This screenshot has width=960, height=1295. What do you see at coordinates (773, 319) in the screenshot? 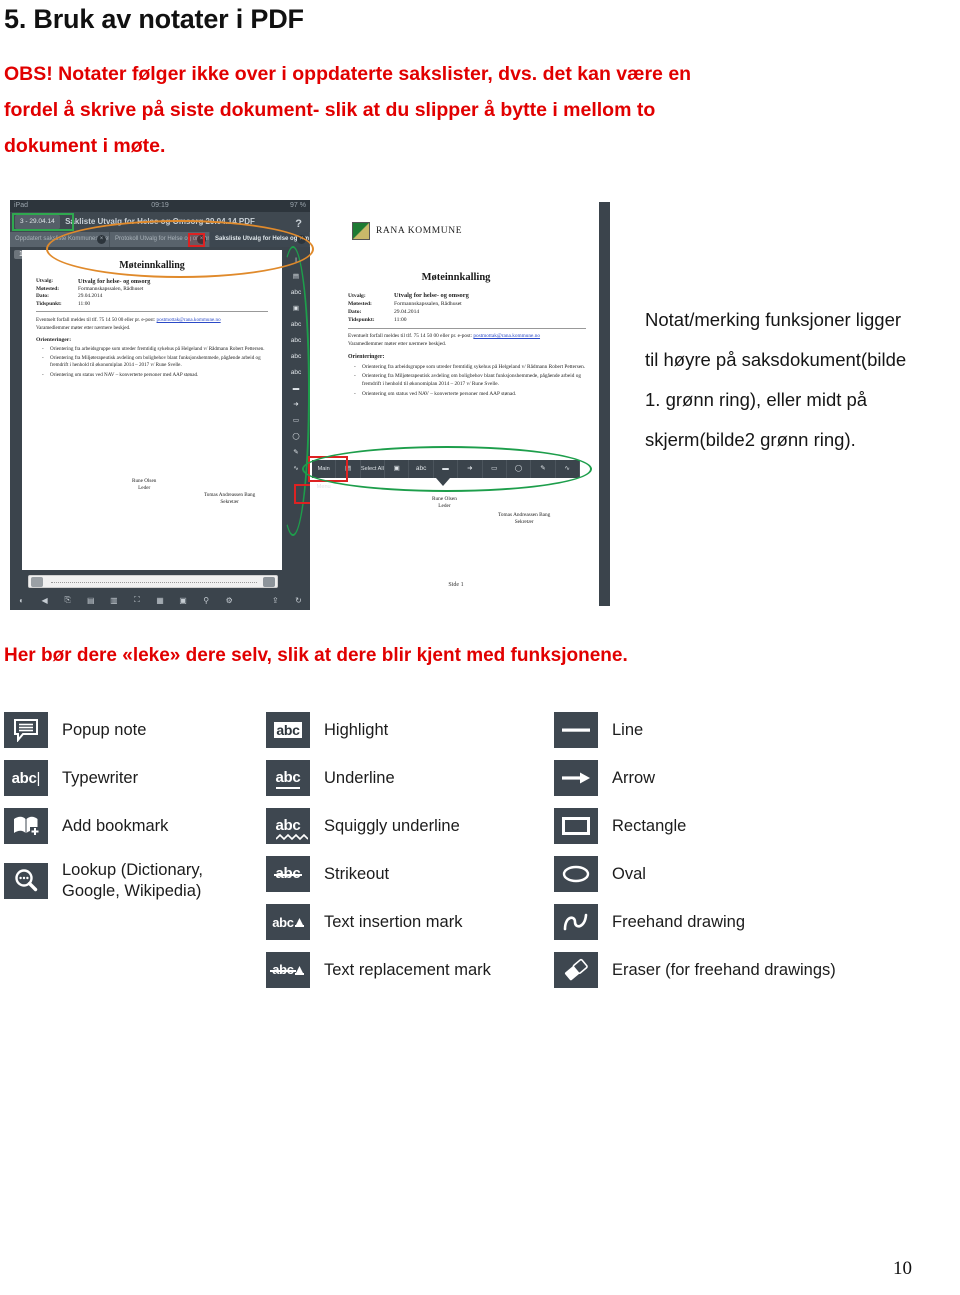
I see `caption-line-1: Notat/merking funksjoner ligger` at bounding box center [773, 319].